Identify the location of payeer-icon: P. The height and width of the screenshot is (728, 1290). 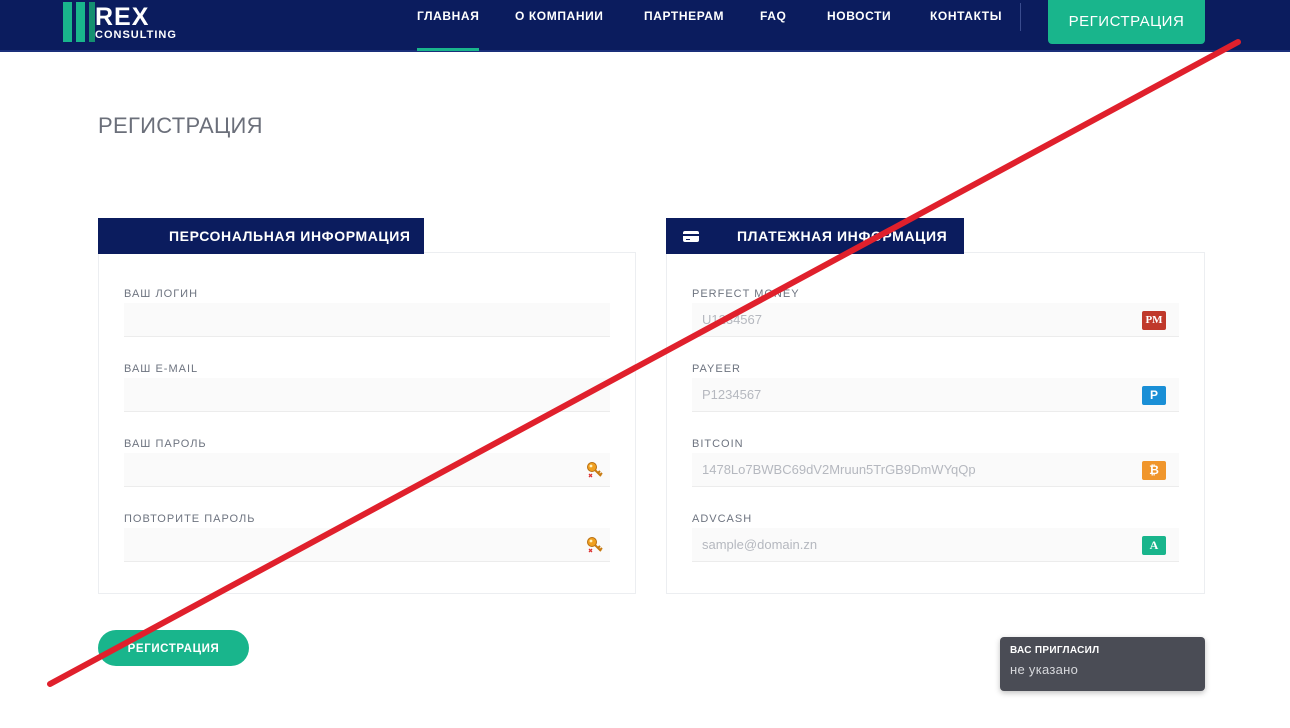
(1154, 395).